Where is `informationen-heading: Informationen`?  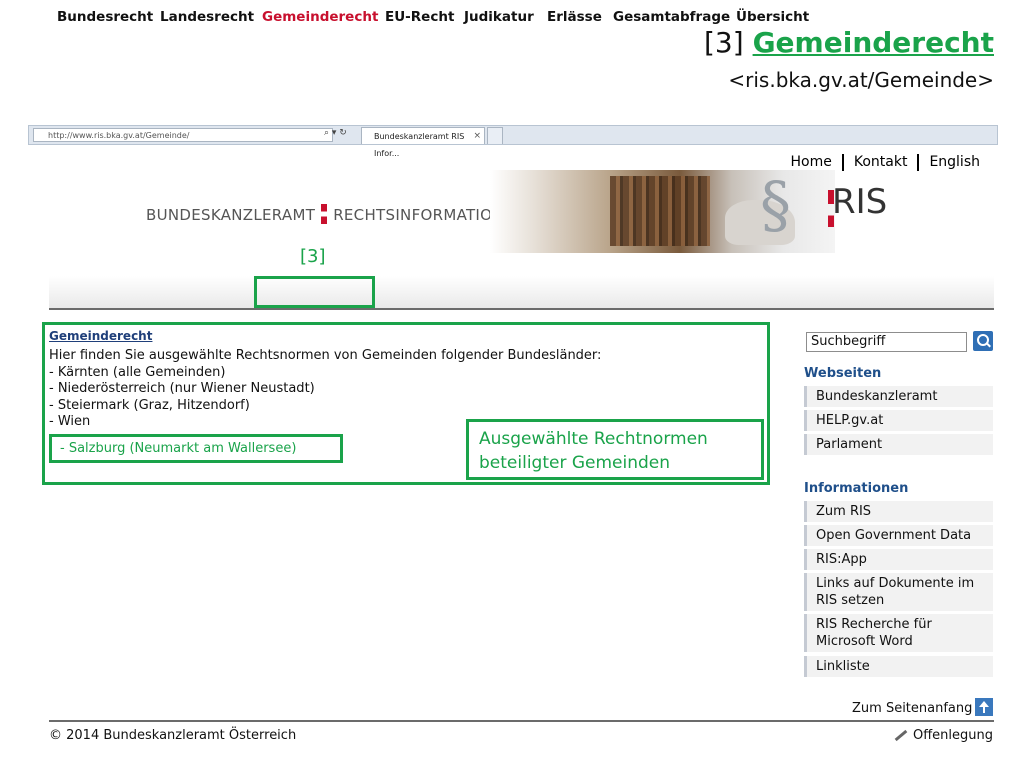 informationen-heading: Informationen is located at coordinates (856, 488).